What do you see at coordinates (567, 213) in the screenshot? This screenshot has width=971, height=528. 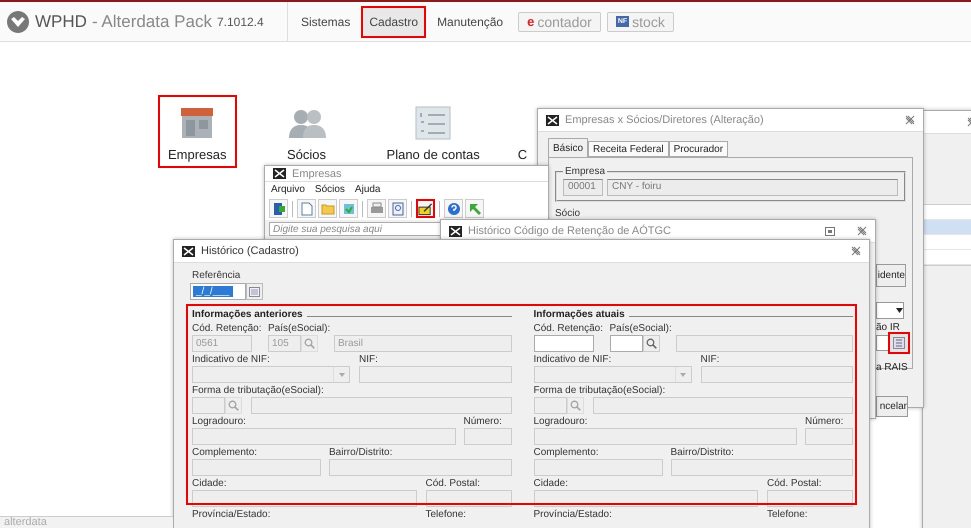 I see `field-label: Sócio` at bounding box center [567, 213].